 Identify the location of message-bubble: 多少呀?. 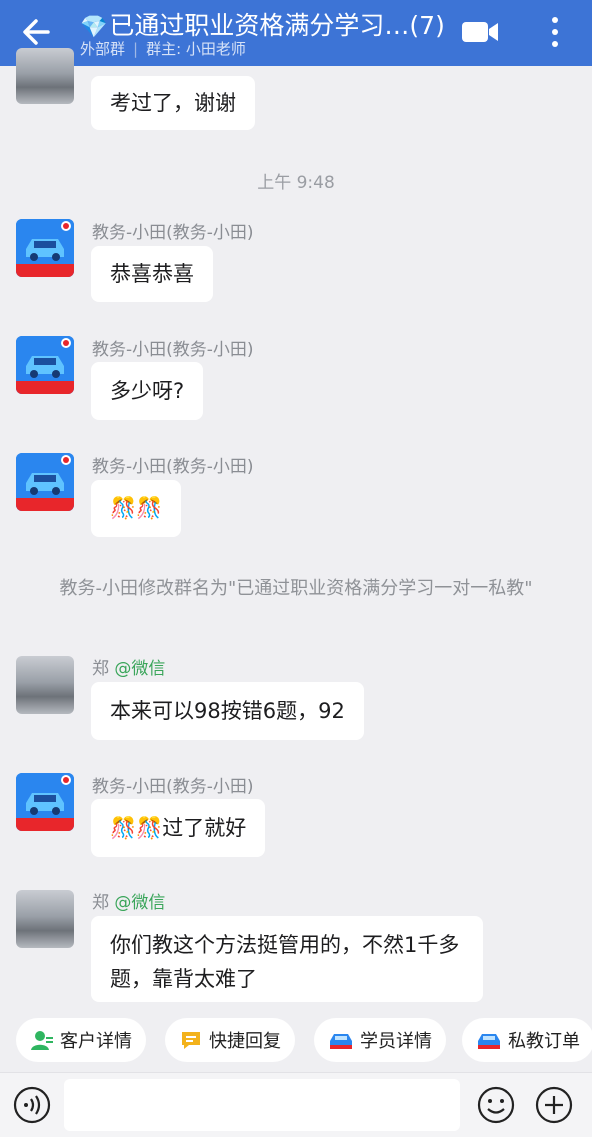
(147, 391).